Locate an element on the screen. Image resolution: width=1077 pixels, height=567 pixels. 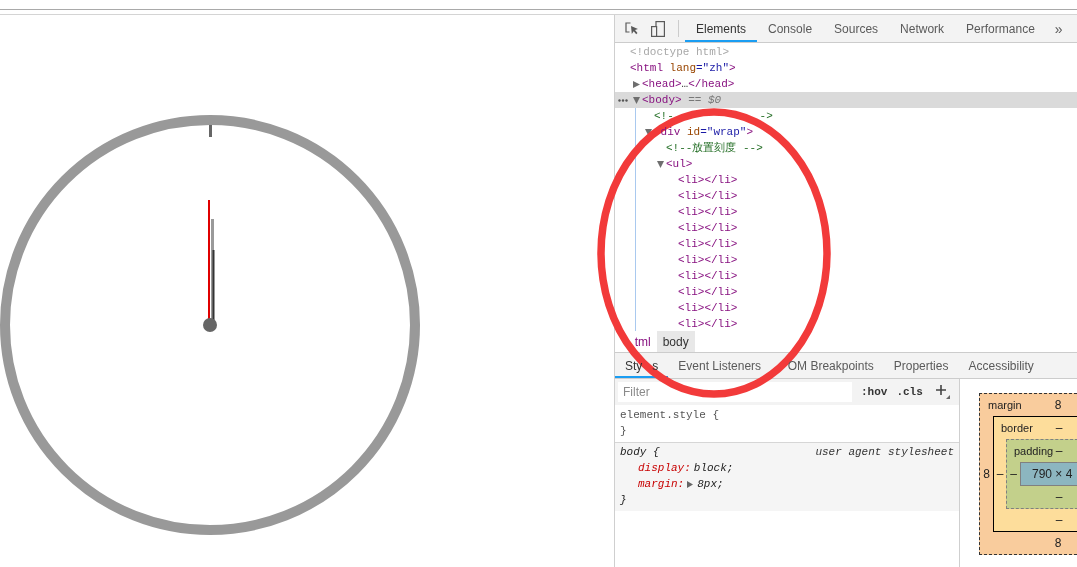
border-label: border is located at coordinates (1017, 428).